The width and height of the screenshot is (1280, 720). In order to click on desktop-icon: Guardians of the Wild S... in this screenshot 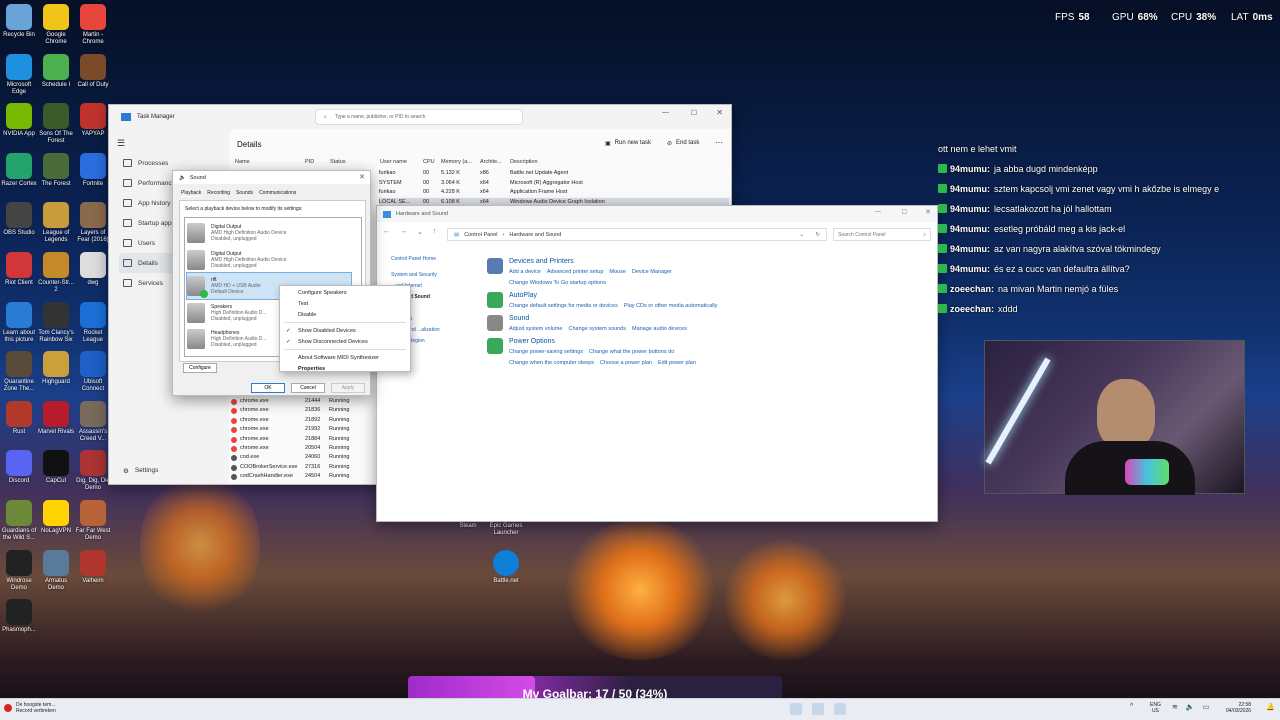, I will do `click(19, 521)`.